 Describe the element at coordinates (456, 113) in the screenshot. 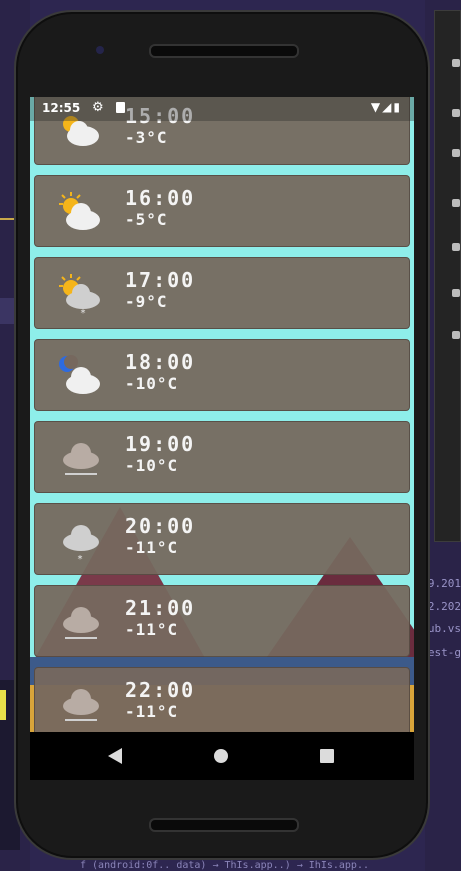

I see `toolbar-volume-icon` at that location.